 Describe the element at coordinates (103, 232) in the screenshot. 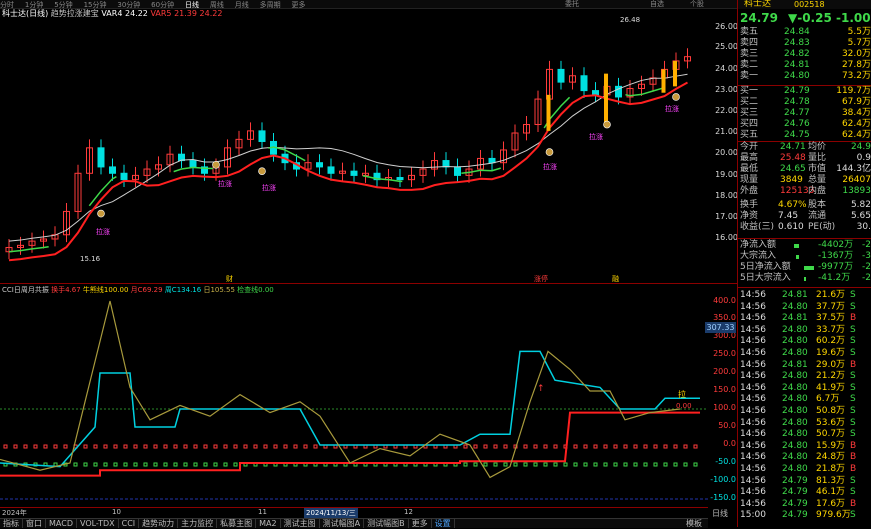

I see `pull-up-label: 拉涨` at that location.